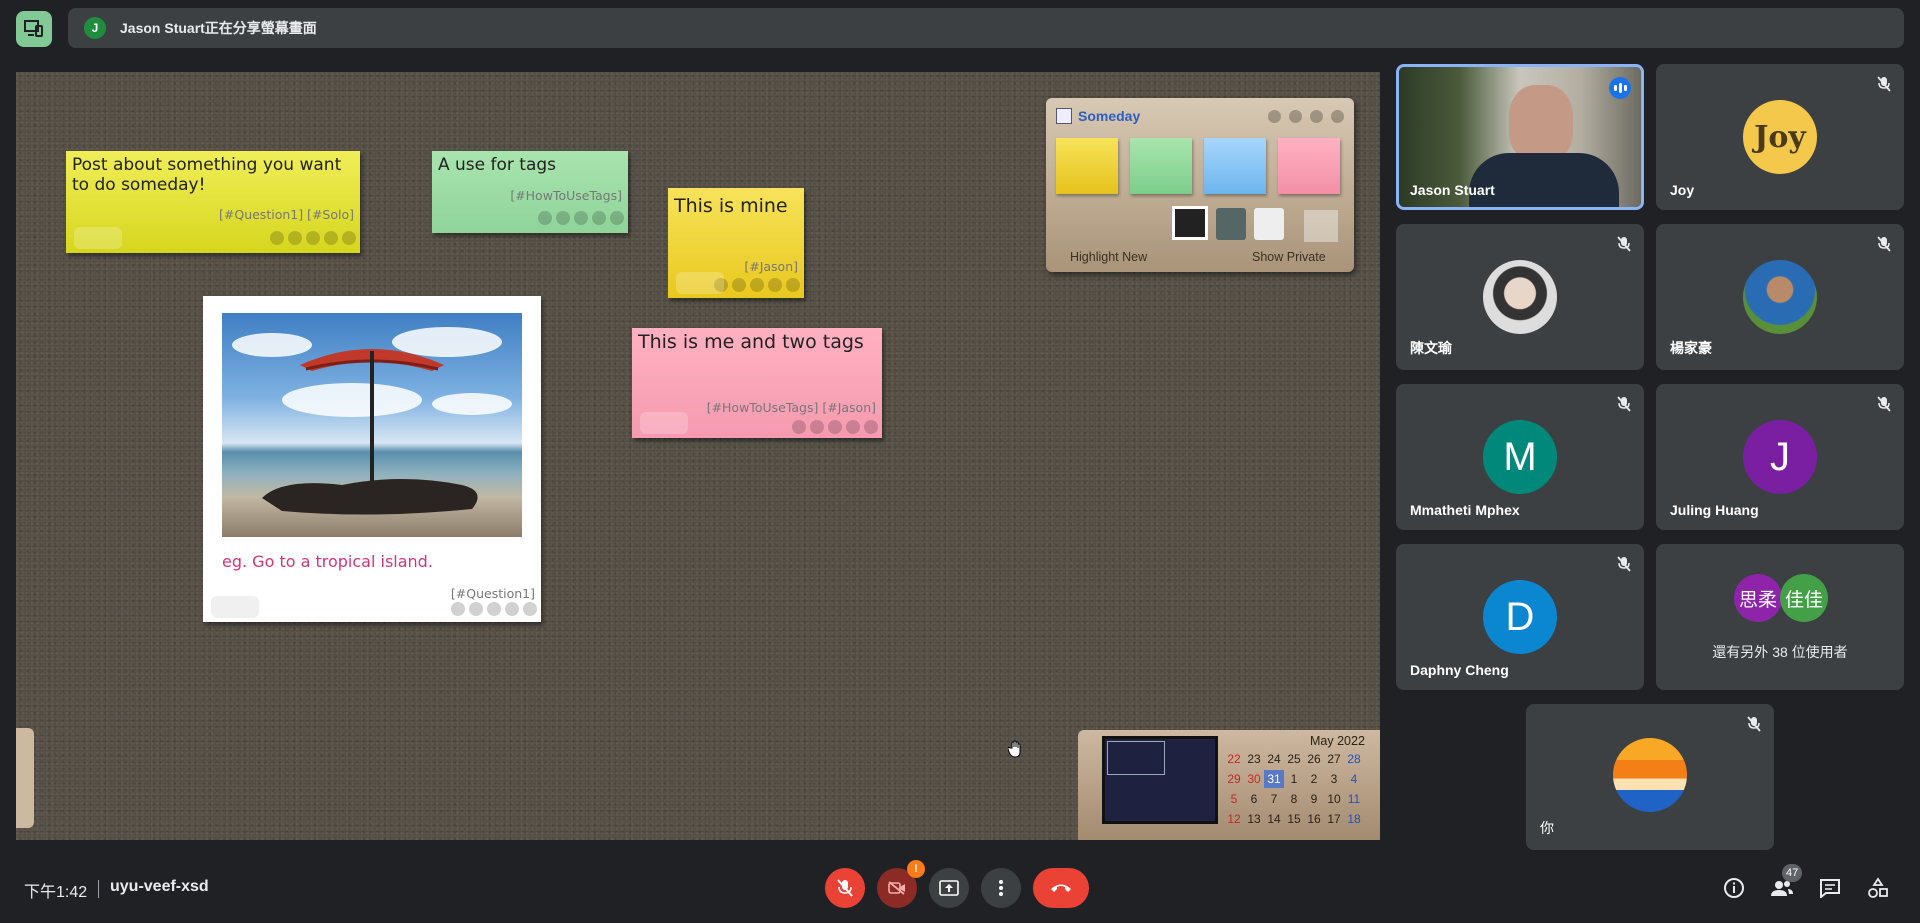  What do you see at coordinates (1334, 819) in the screenshot?
I see `calendar-day: 17` at bounding box center [1334, 819].